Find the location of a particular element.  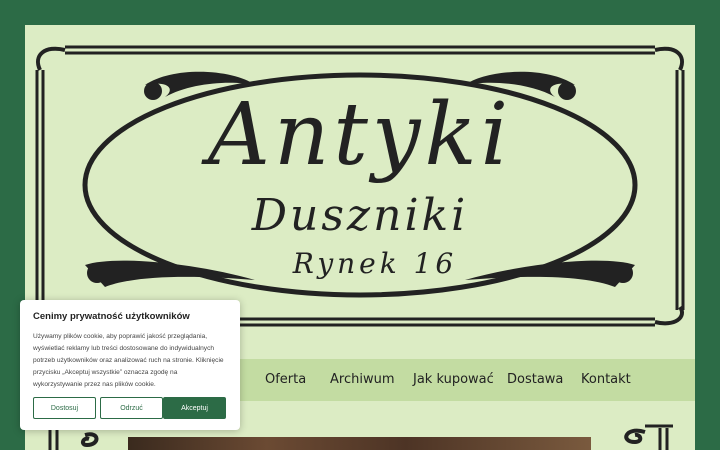

customize-button: Dostosuj is located at coordinates (64, 408).